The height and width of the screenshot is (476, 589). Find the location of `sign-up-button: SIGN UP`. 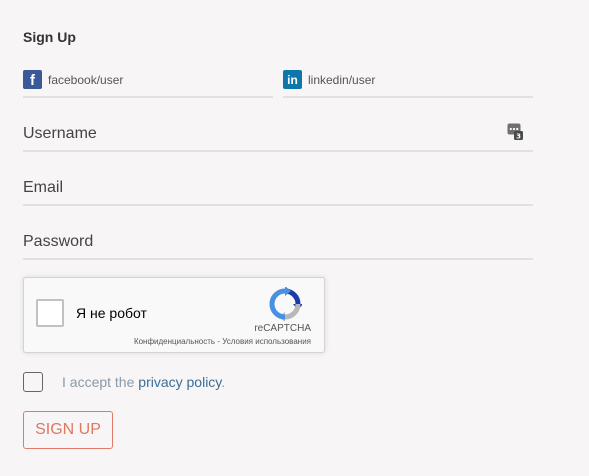

sign-up-button: SIGN UP is located at coordinates (68, 430).